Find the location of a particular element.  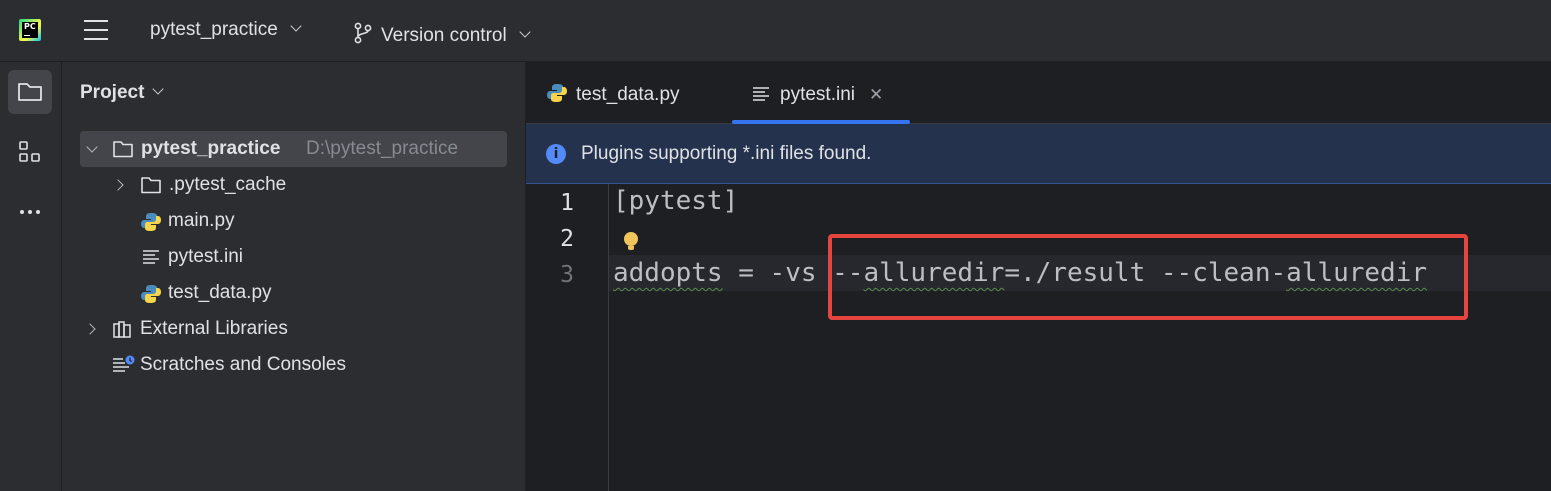

line-number: 2 is located at coordinates (567, 239).